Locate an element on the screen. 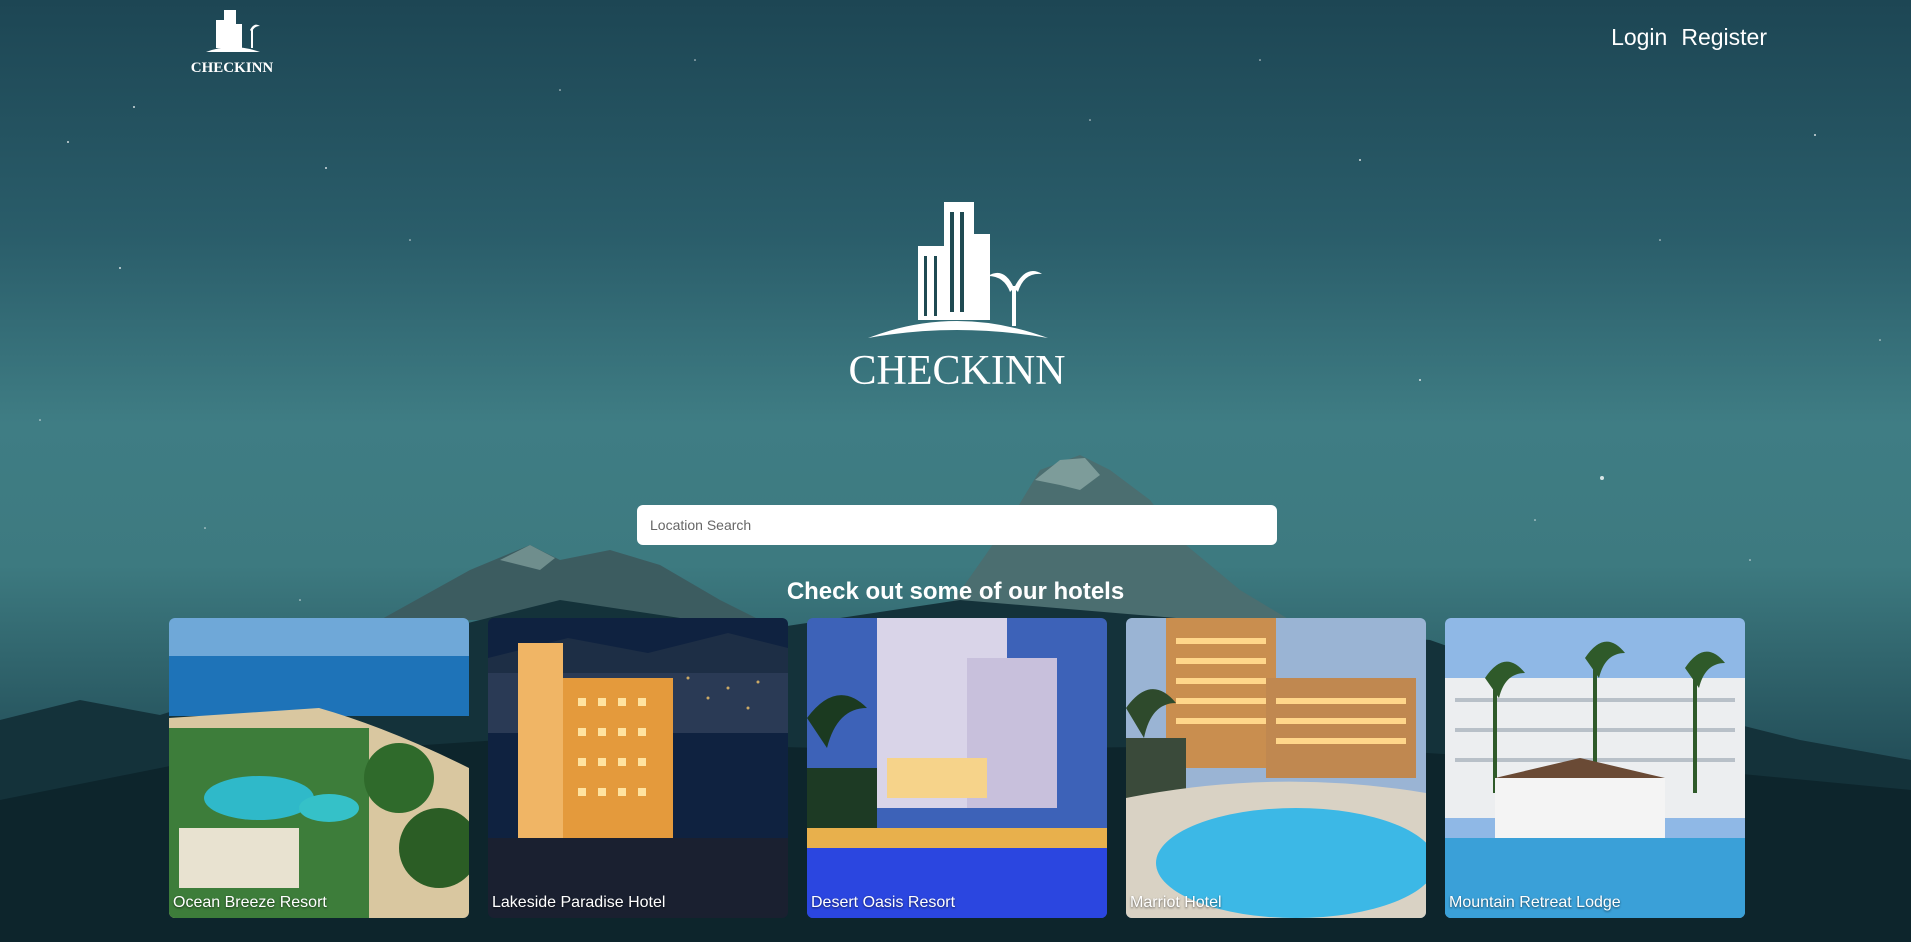 The height and width of the screenshot is (942, 1911). hotel-card: Mountain Retreat Lodge is located at coordinates (1595, 768).